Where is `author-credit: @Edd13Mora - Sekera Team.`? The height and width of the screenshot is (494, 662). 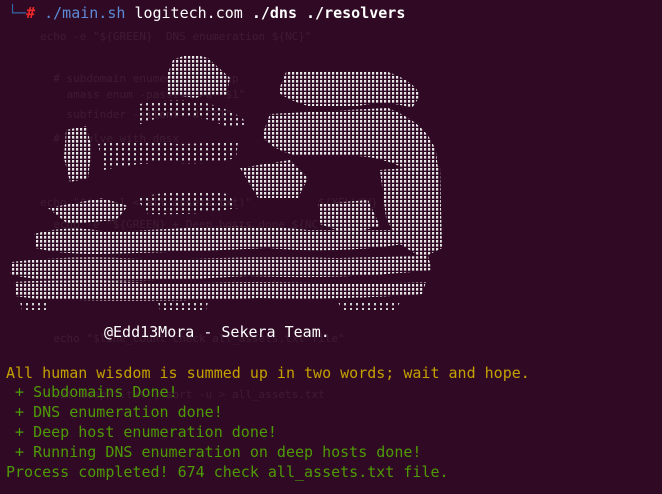
author-credit: @Edd13Mora - Sekera Team. is located at coordinates (217, 332).